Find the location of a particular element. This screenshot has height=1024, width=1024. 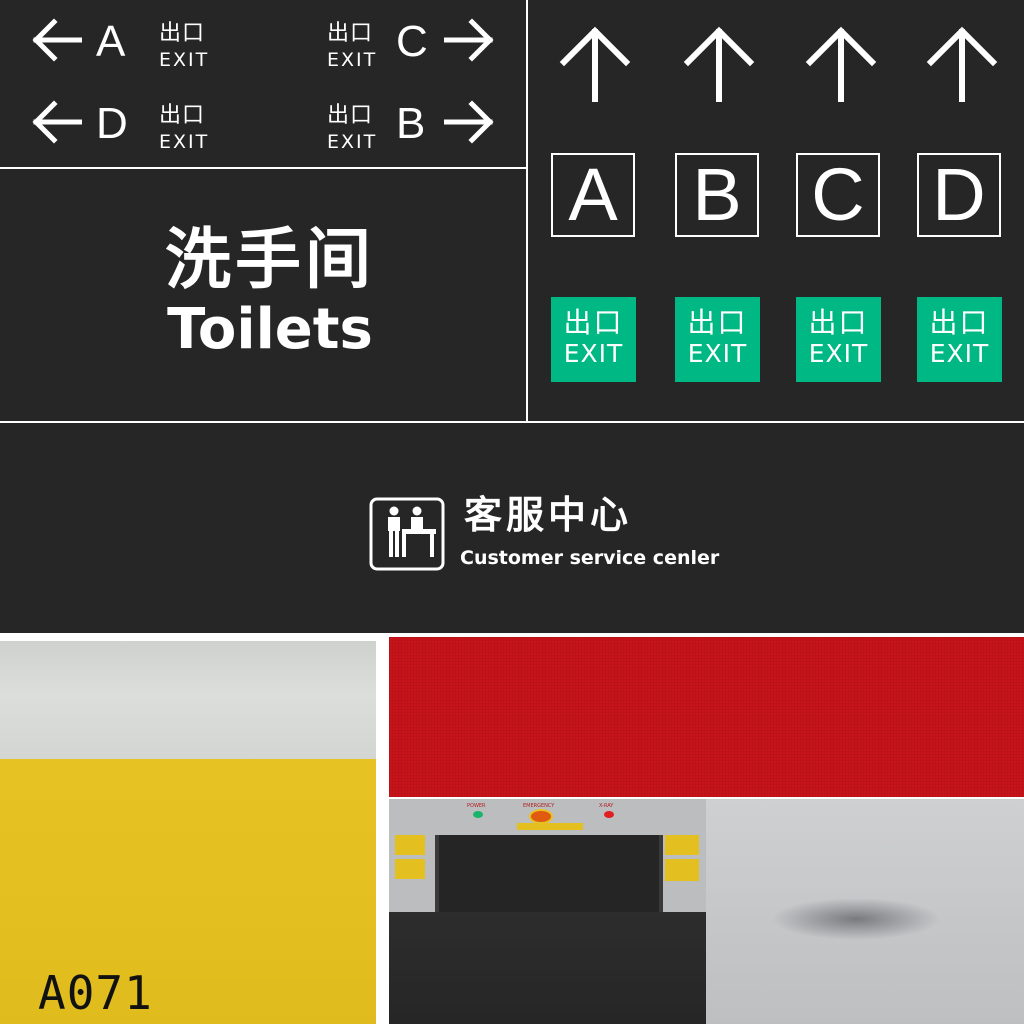

service-desk-icon is located at coordinates (407, 534).